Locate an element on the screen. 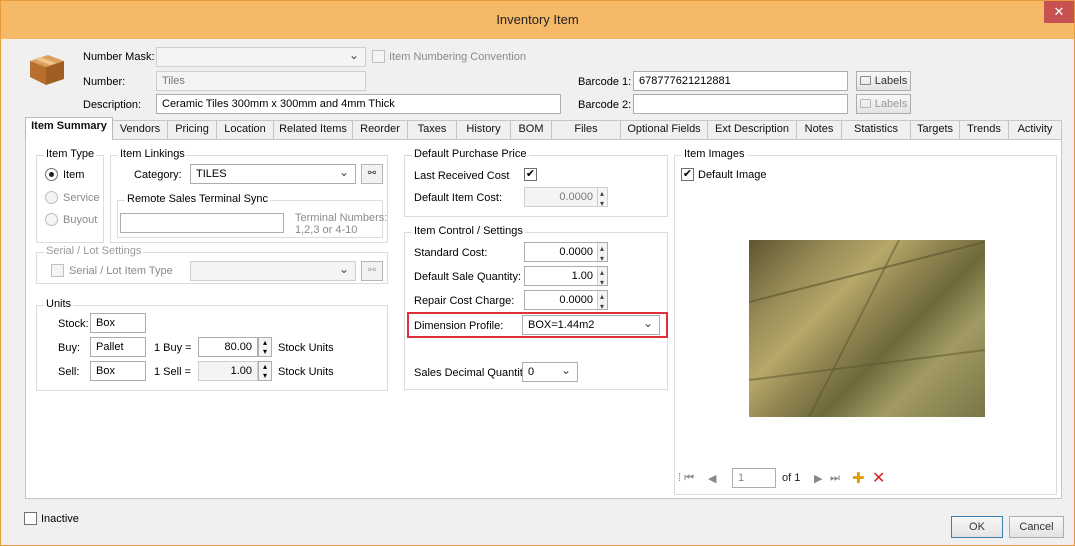 This screenshot has height=546, width=1075. tab-item-summary: Item Summary is located at coordinates (69, 128).